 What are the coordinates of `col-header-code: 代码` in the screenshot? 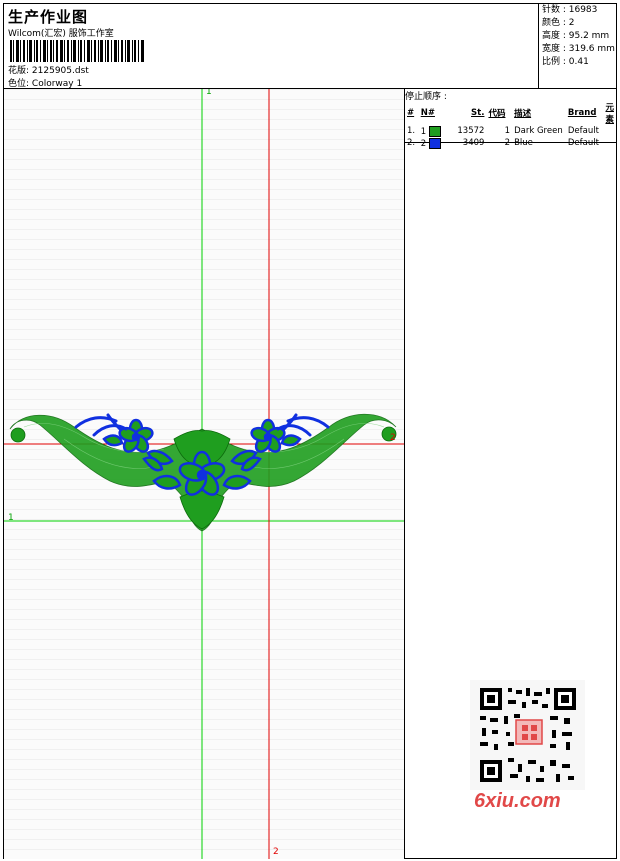 It's located at (497, 114).